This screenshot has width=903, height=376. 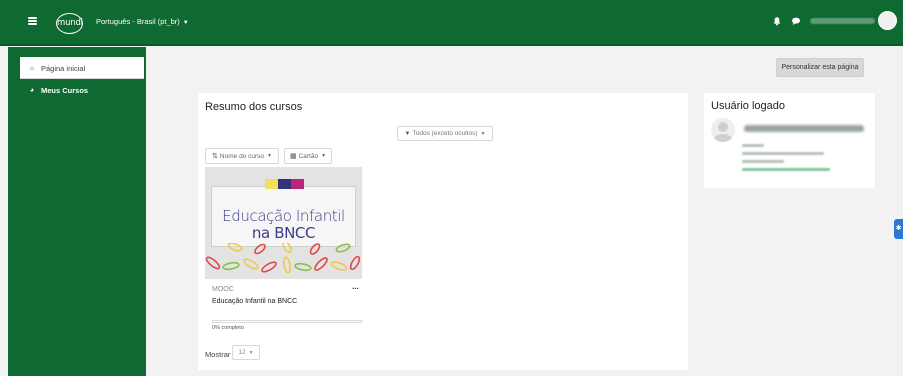 I want to click on site-logo: mundi, so click(x=69, y=23).